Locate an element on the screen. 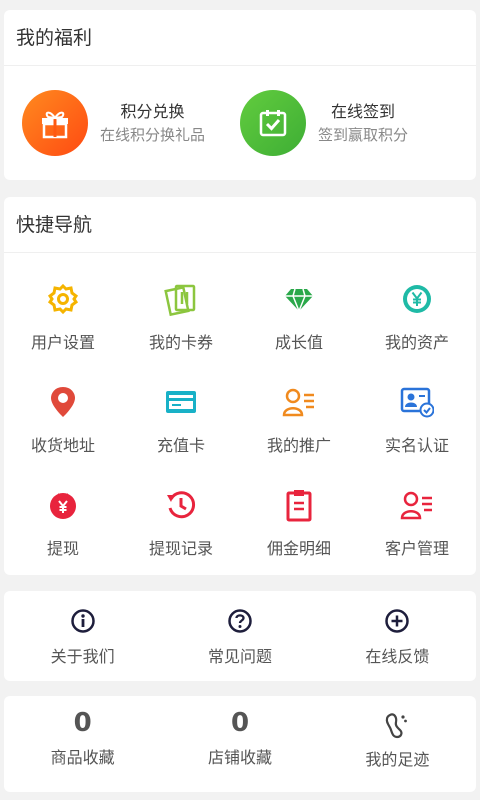  nav-label: 充值卡 is located at coordinates (180, 445).